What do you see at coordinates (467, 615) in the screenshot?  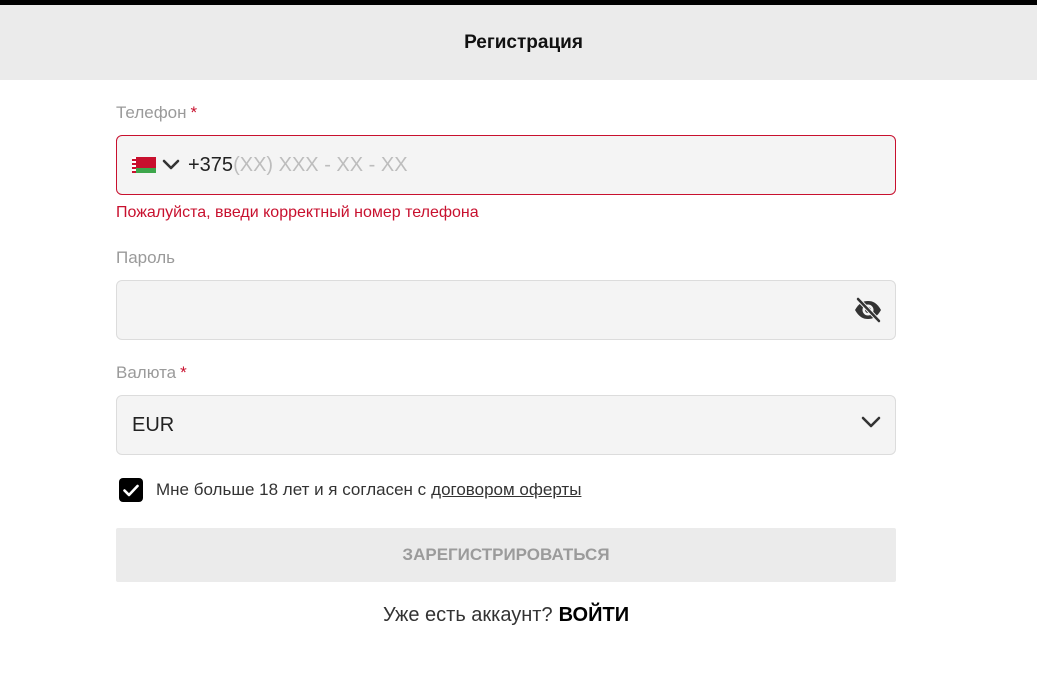 I see `login-prompt: Уже есть аккаунт?` at bounding box center [467, 615].